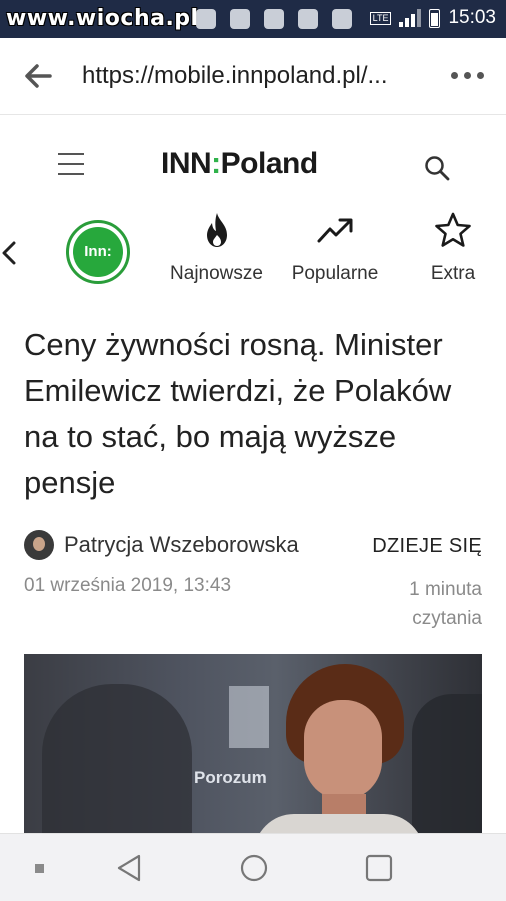 Image resolution: width=506 pixels, height=901 pixels. I want to click on play-store-icon, so click(342, 19).